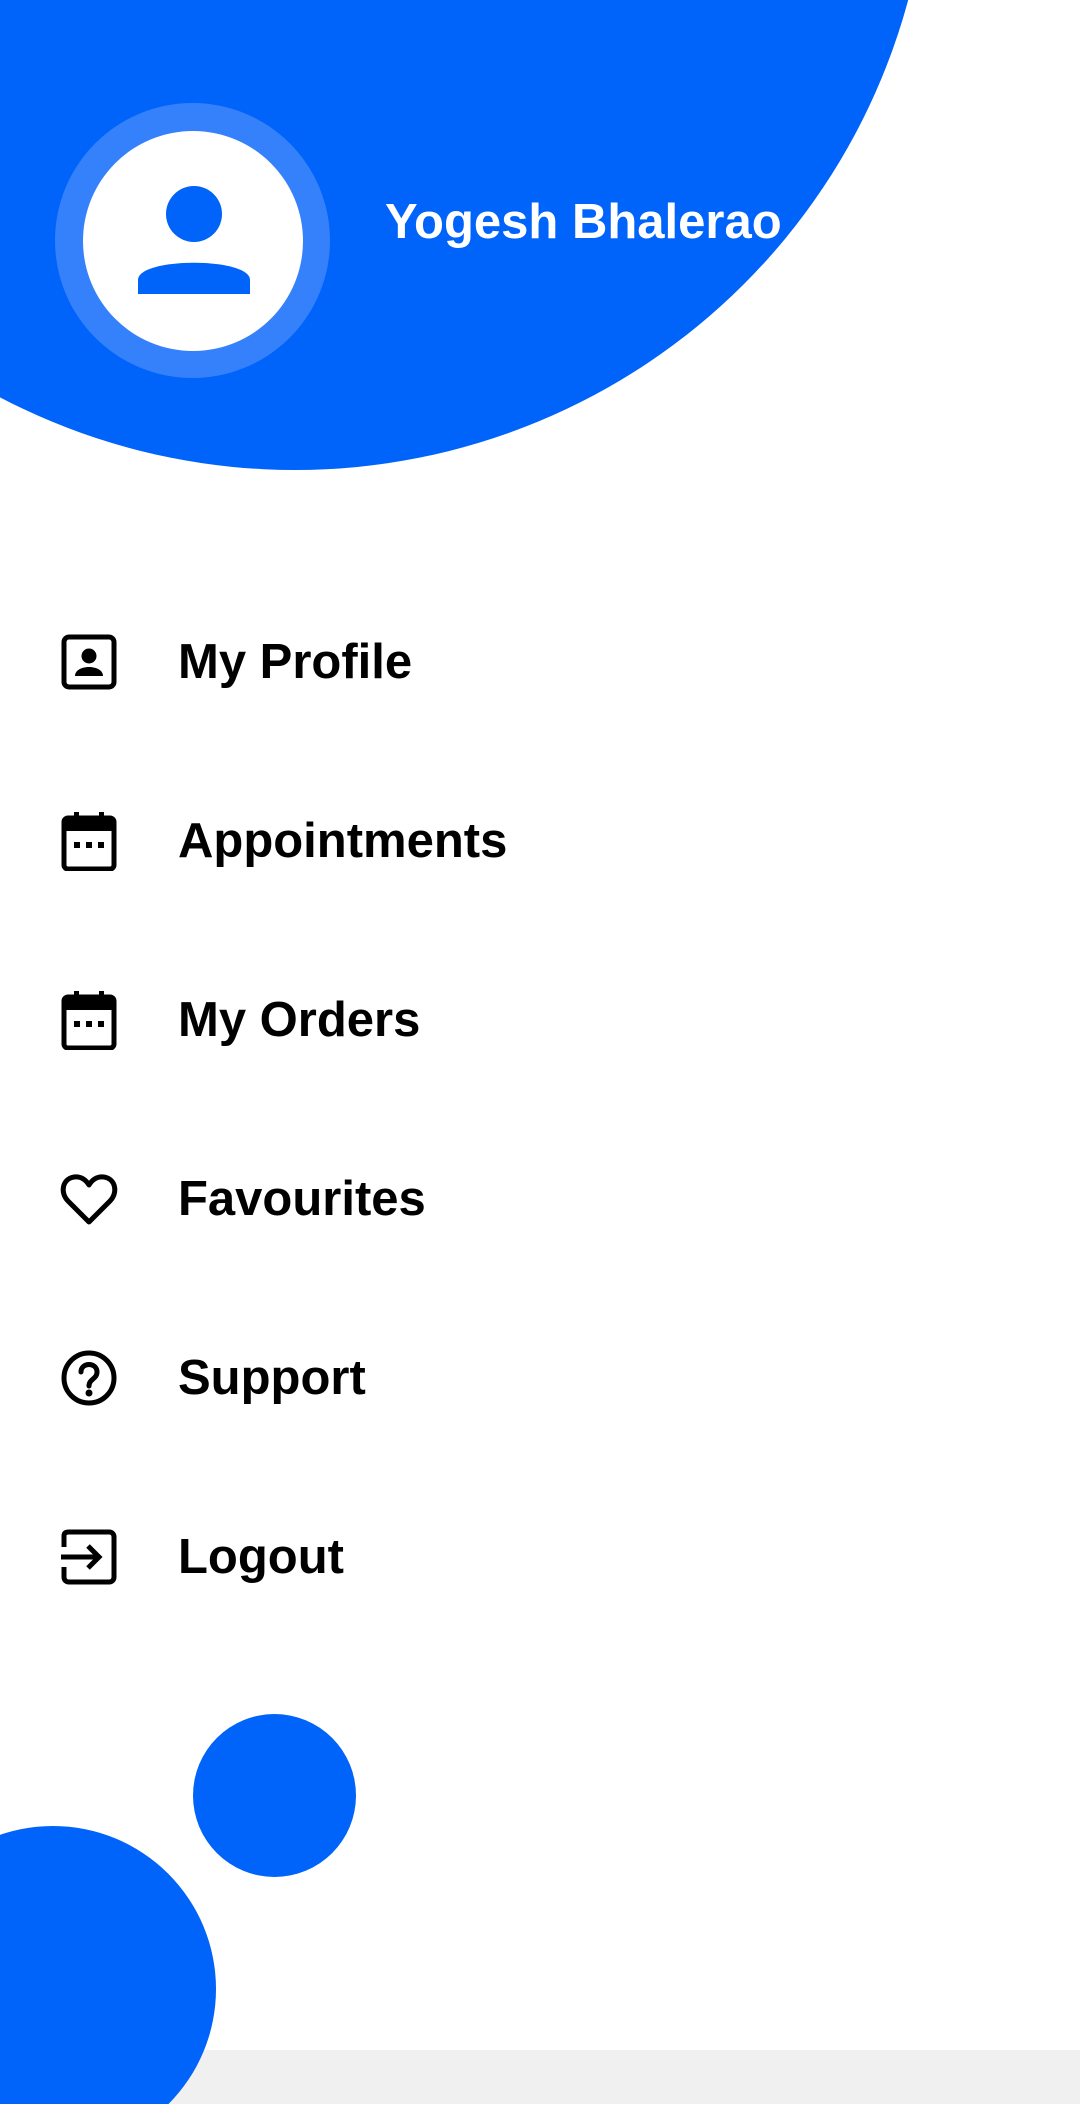  Describe the element at coordinates (108, 1965) in the screenshot. I see `decorative-circle-large` at that location.